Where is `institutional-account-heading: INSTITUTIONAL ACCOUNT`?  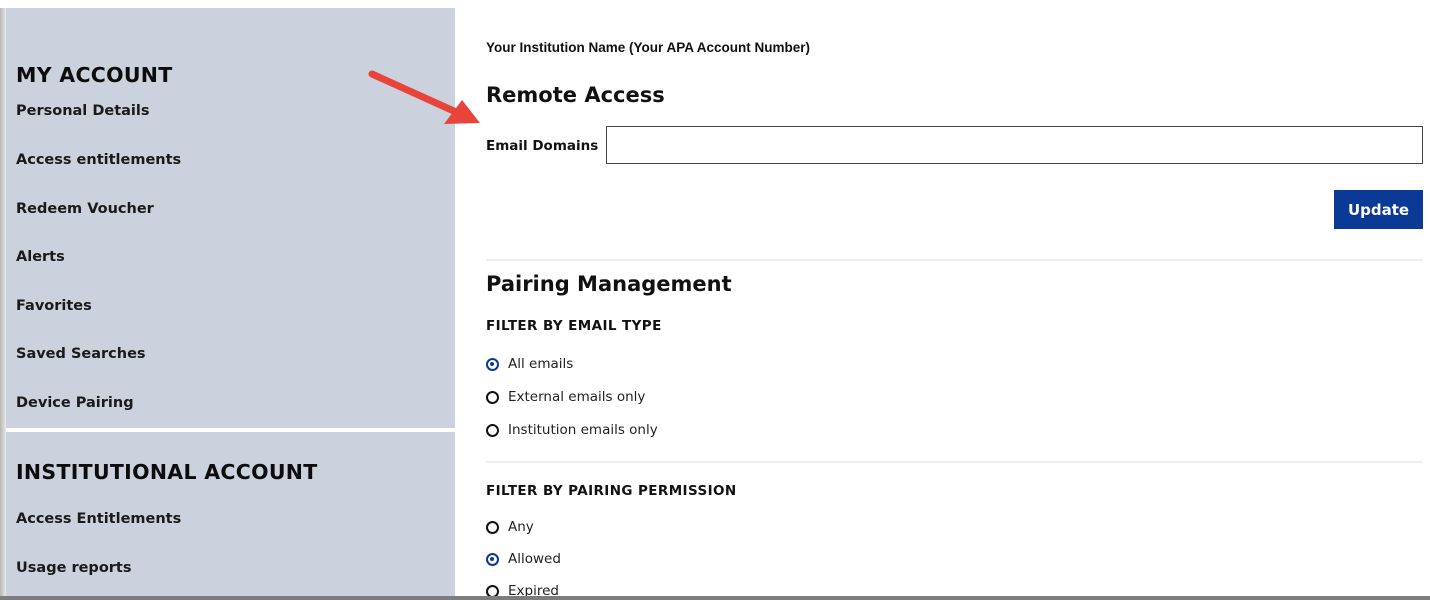
institutional-account-heading: INSTITUTIONAL ACCOUNT is located at coordinates (167, 472).